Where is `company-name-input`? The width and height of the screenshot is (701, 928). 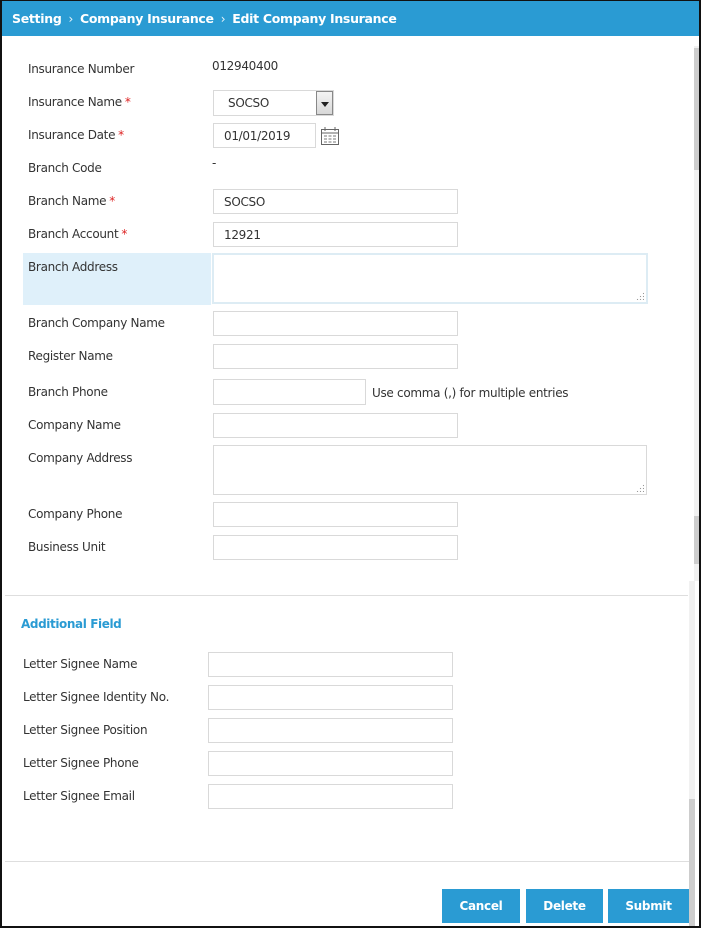
company-name-input is located at coordinates (335, 425).